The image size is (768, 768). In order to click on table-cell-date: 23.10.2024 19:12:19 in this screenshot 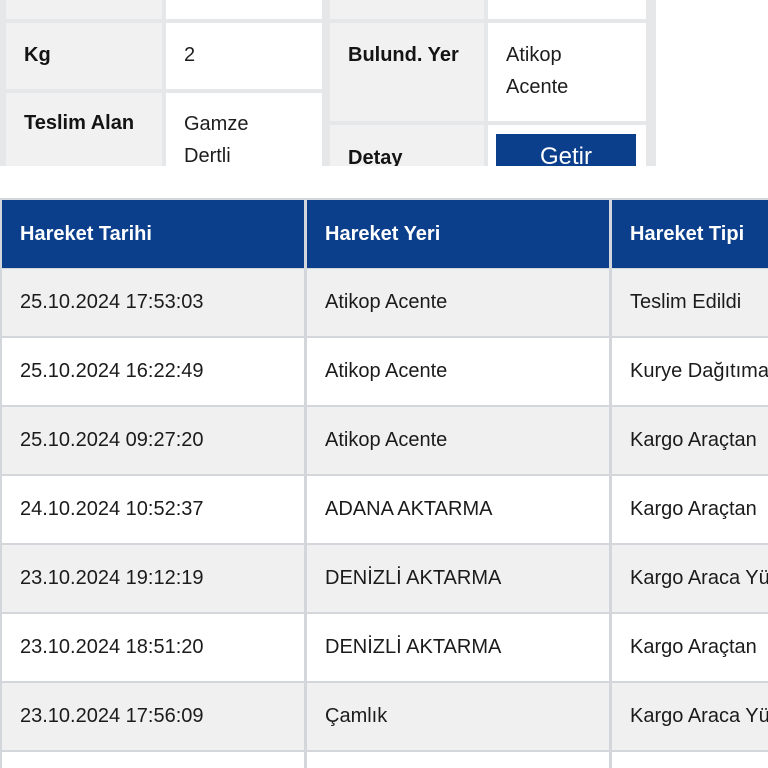, I will do `click(153, 578)`.